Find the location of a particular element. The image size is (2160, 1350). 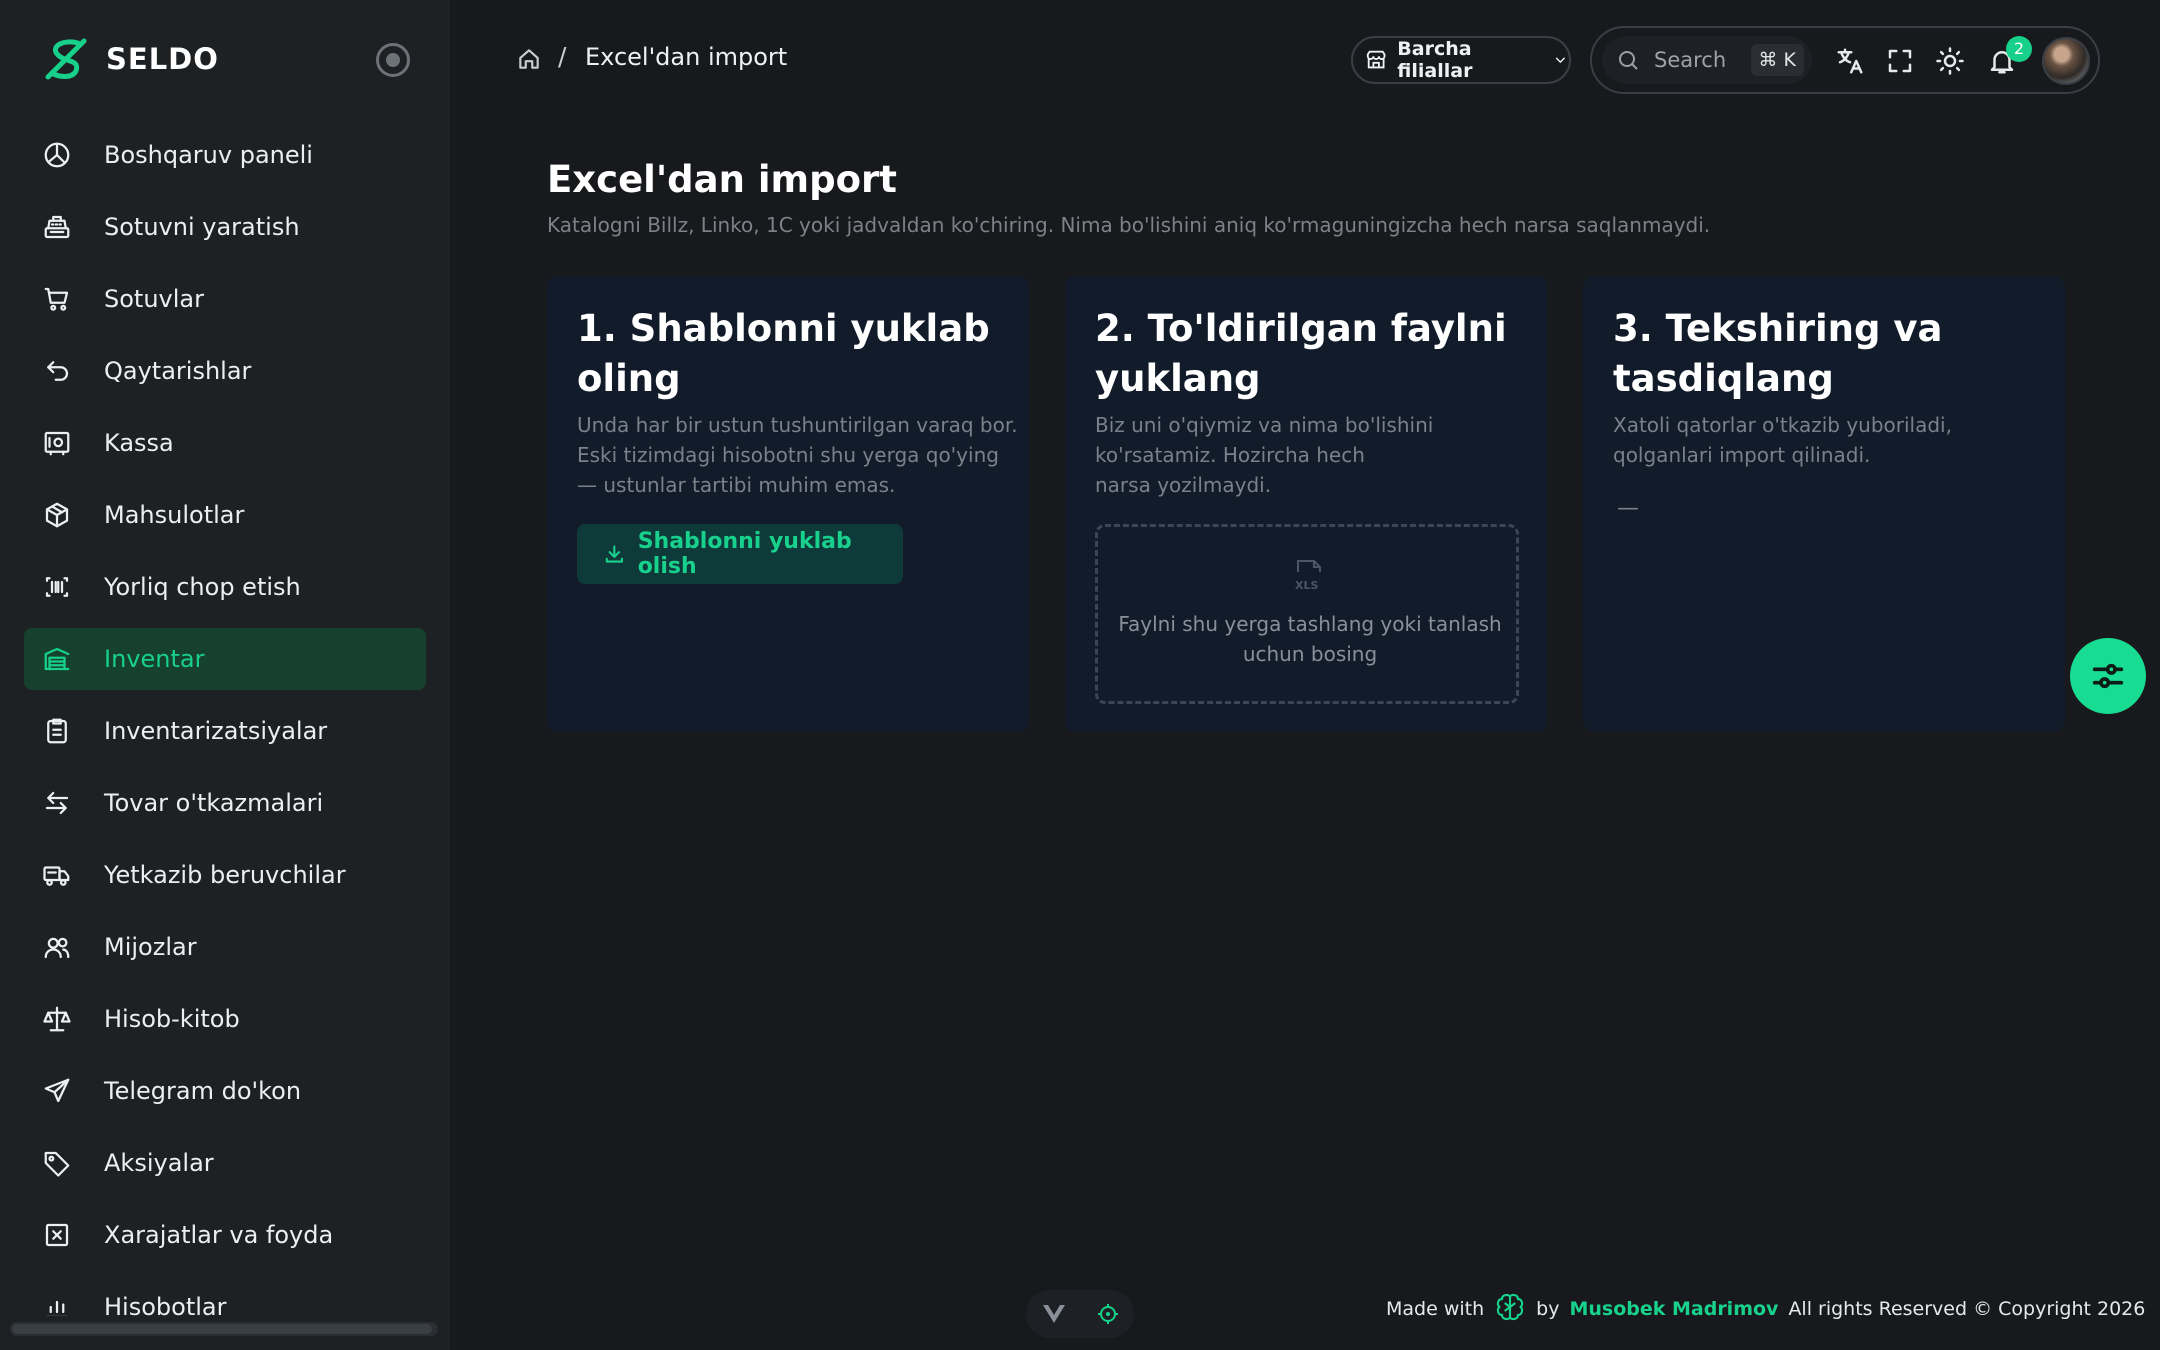

sidebar-item-label-print: Yorliq chop etish is located at coordinates (225, 587).